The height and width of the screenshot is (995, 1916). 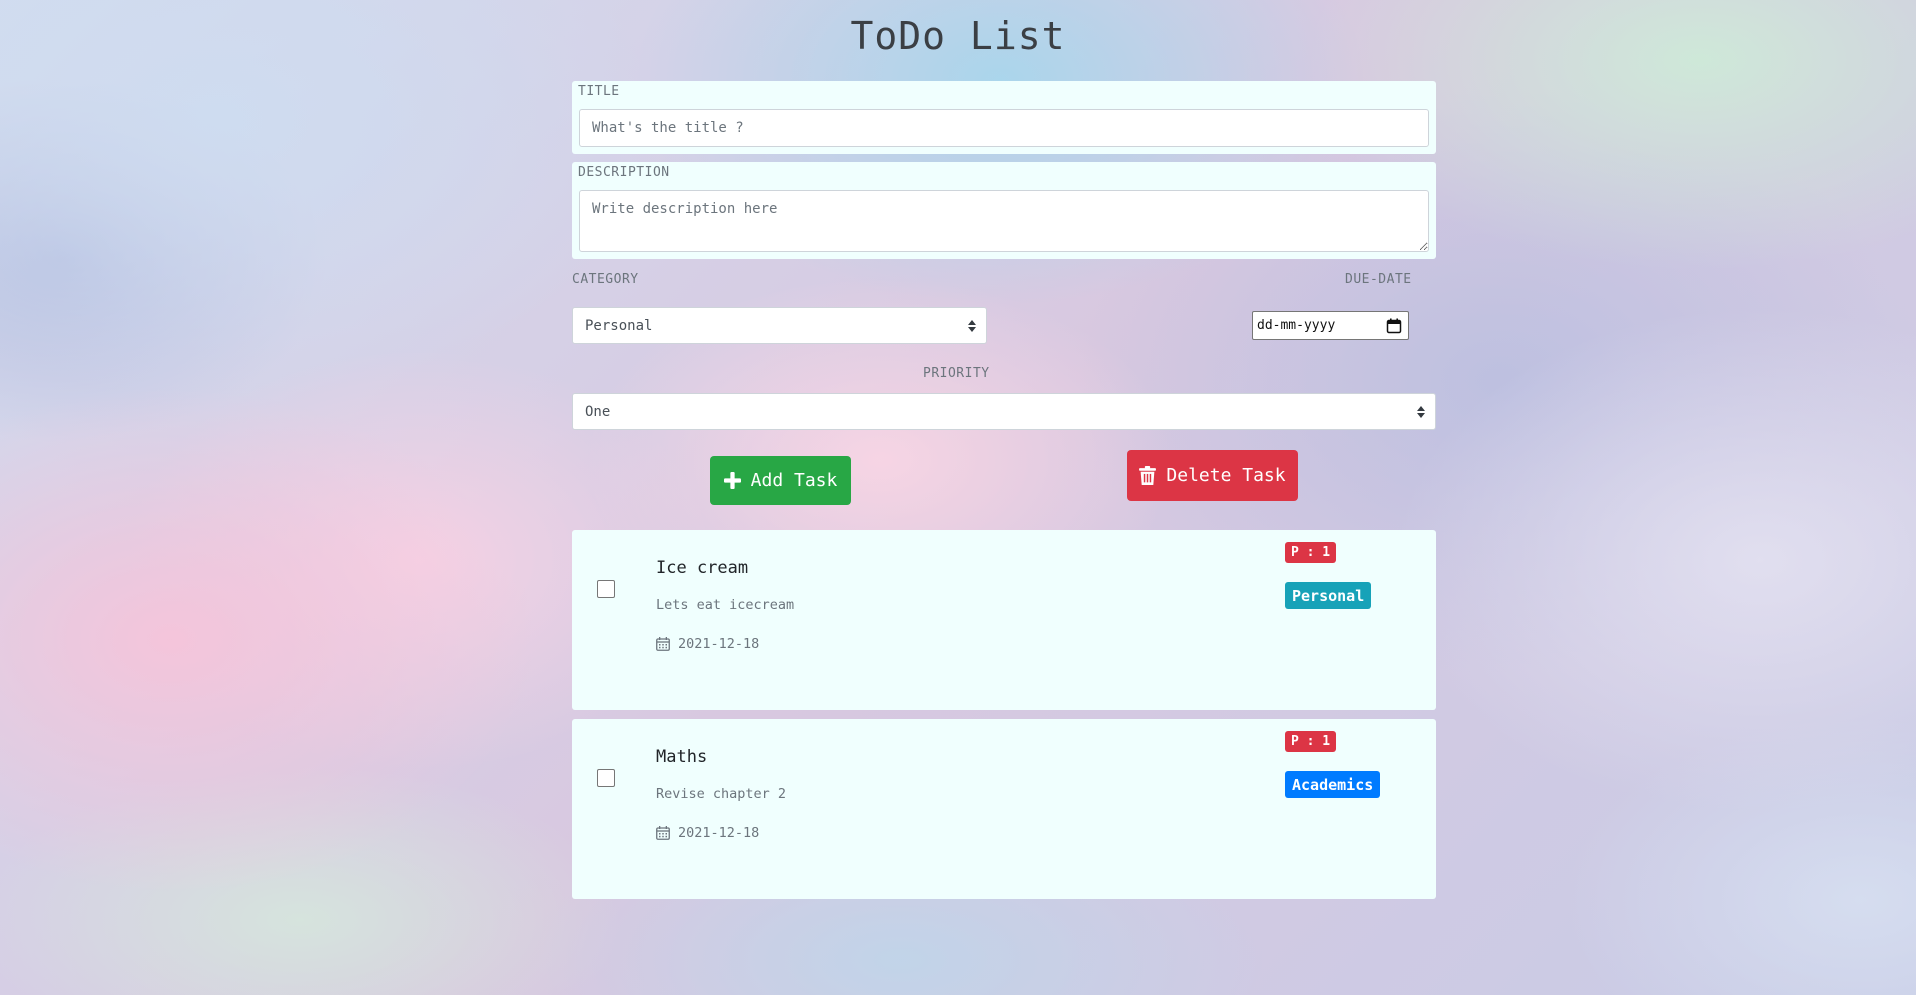 I want to click on add-task-label: Add Task, so click(x=794, y=480).